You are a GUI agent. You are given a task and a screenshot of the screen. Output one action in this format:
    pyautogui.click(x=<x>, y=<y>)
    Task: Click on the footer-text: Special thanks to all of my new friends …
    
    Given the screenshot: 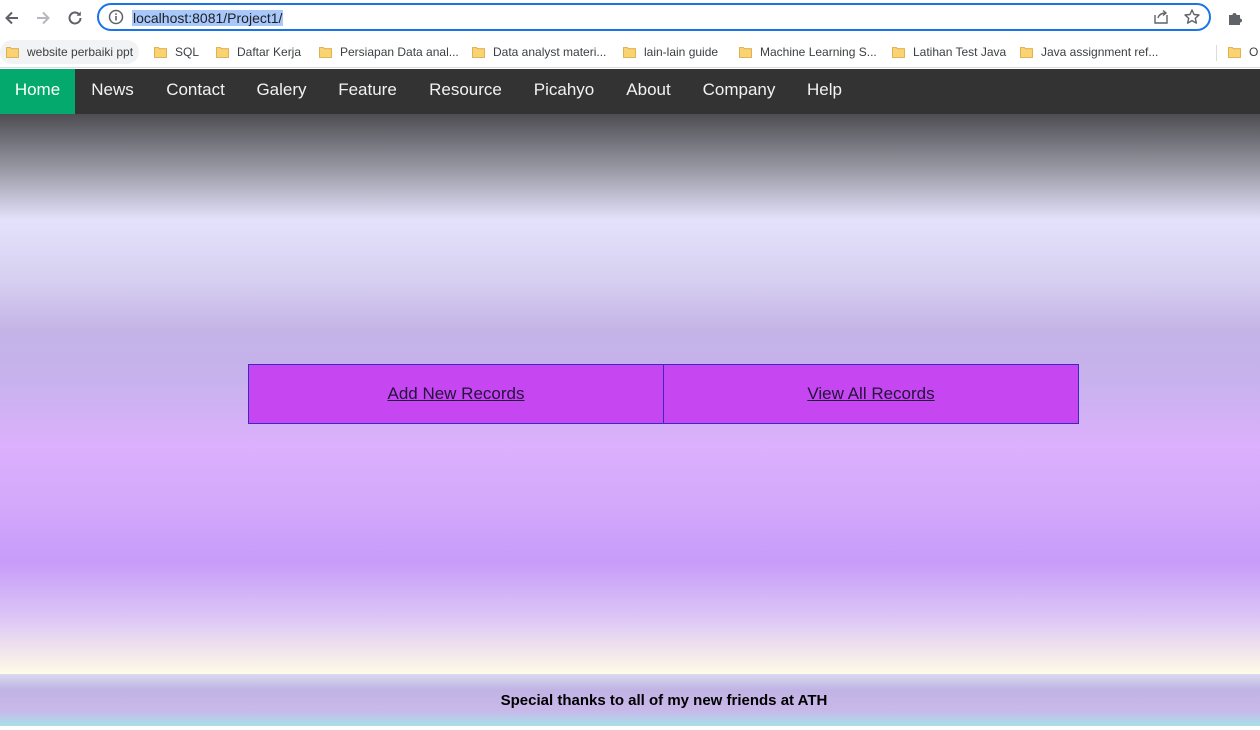 What is the action you would take?
    pyautogui.click(x=664, y=700)
    